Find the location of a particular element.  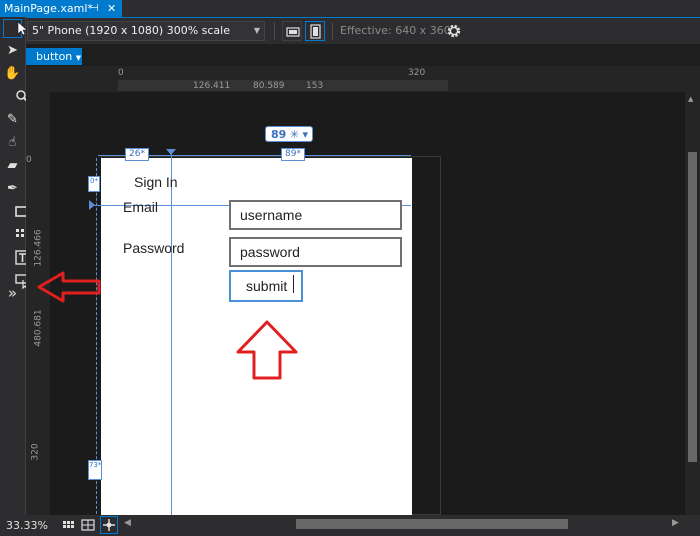

rectangle-tool is located at coordinates (16, 211).